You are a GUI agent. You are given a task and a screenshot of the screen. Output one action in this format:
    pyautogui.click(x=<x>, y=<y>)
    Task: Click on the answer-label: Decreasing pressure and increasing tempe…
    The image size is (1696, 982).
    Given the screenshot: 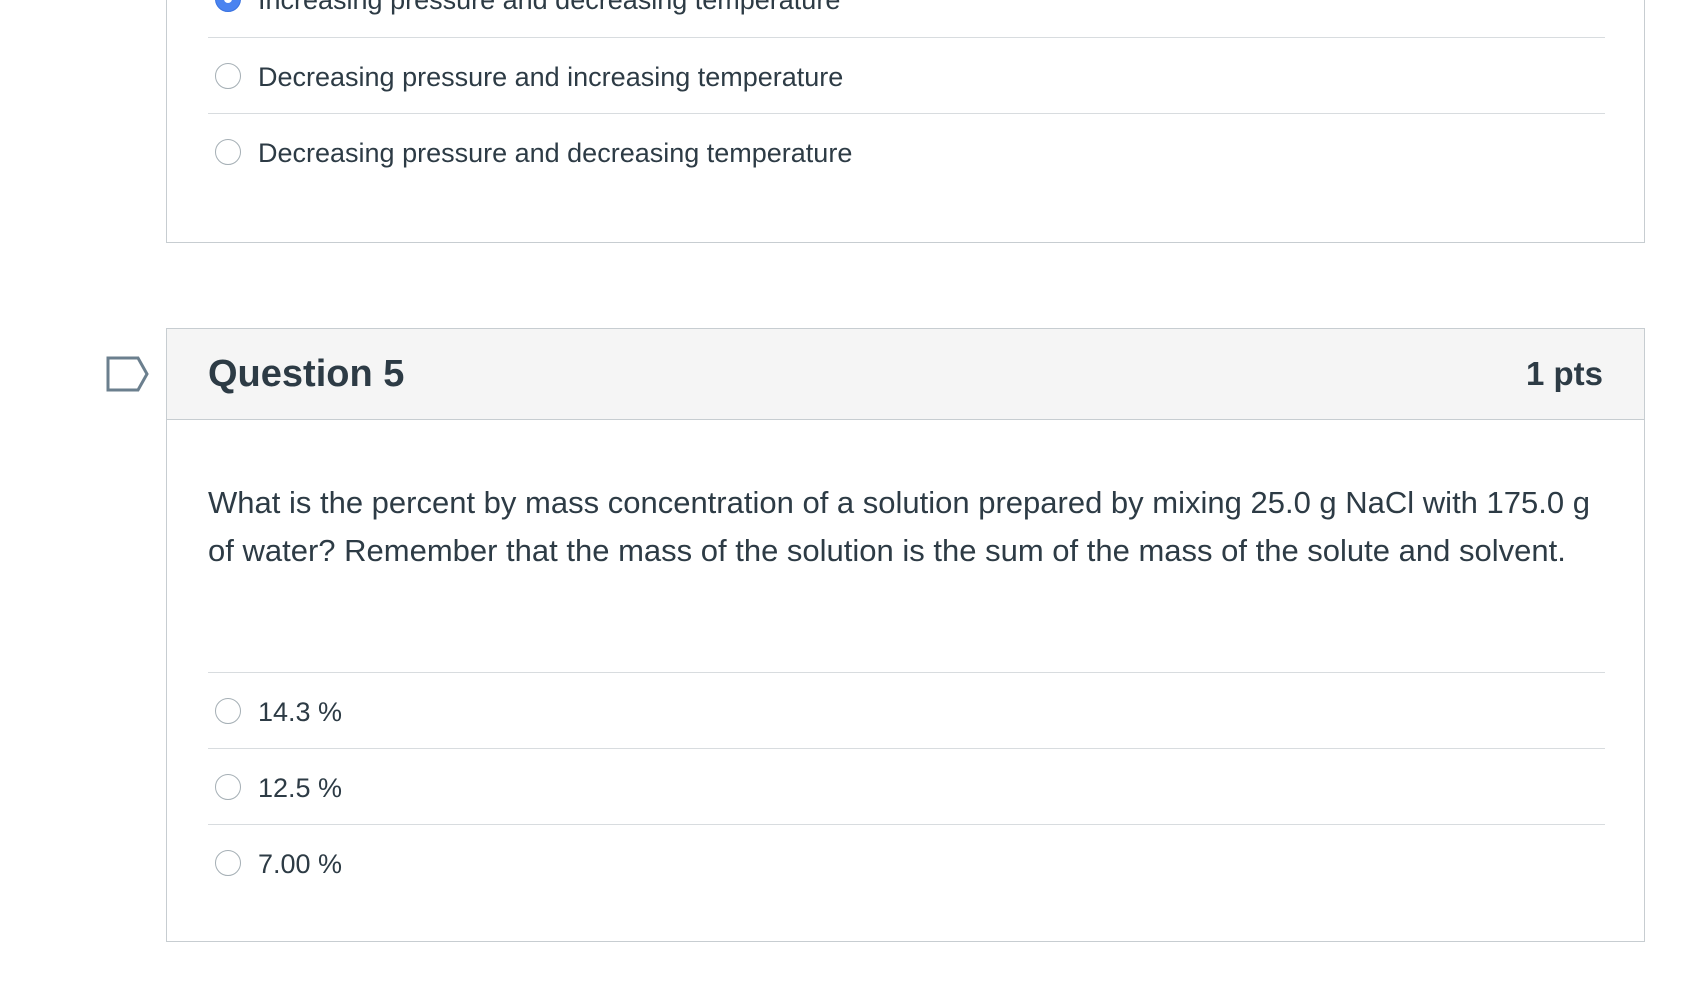 What is the action you would take?
    pyautogui.click(x=551, y=77)
    